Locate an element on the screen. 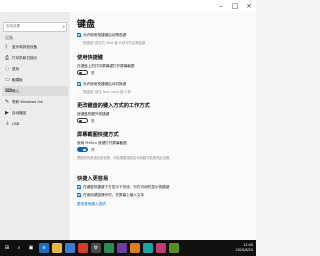 The width and height of the screenshot is (320, 256). app2-icon is located at coordinates (148, 248).